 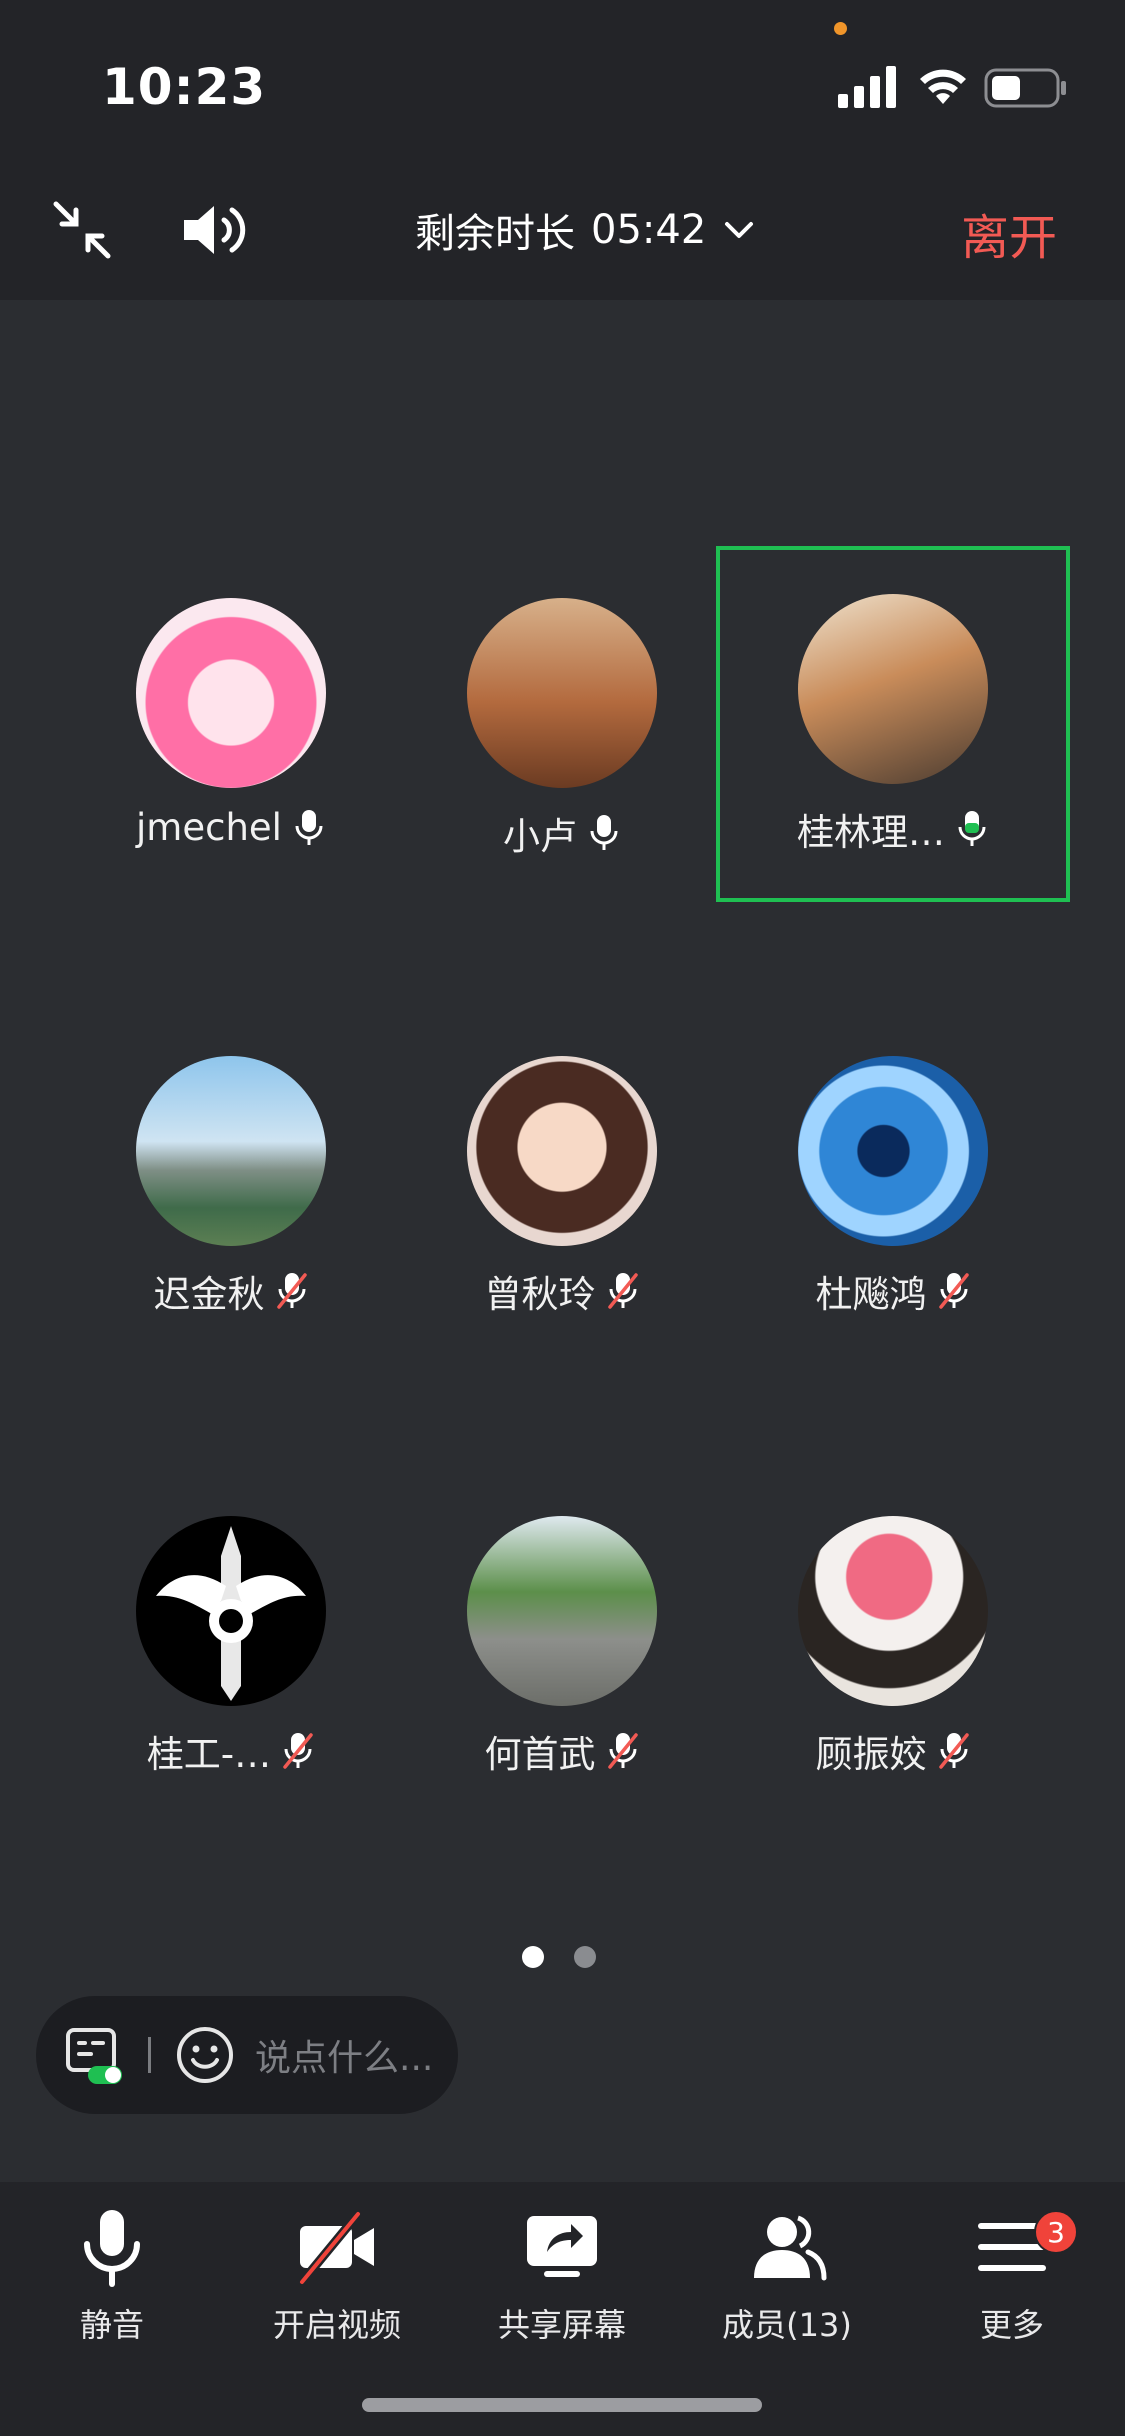 I want to click on timer-label: 剩余时长, so click(x=495, y=234).